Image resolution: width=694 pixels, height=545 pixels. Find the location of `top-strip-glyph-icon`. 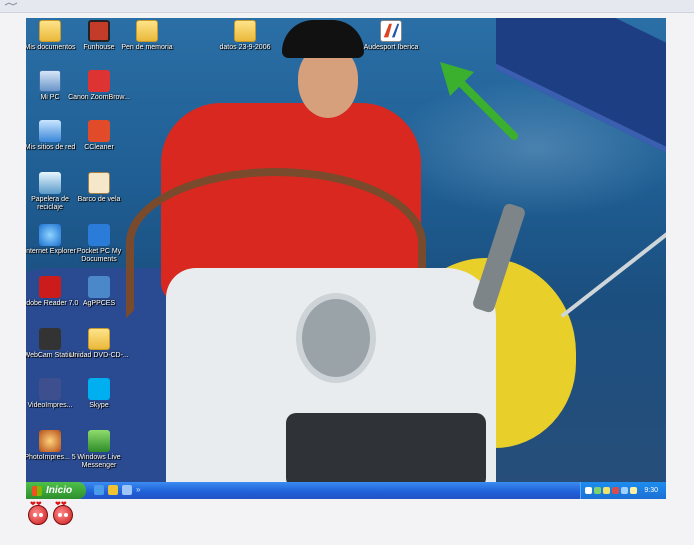

top-strip-glyph-icon is located at coordinates (11, 4).